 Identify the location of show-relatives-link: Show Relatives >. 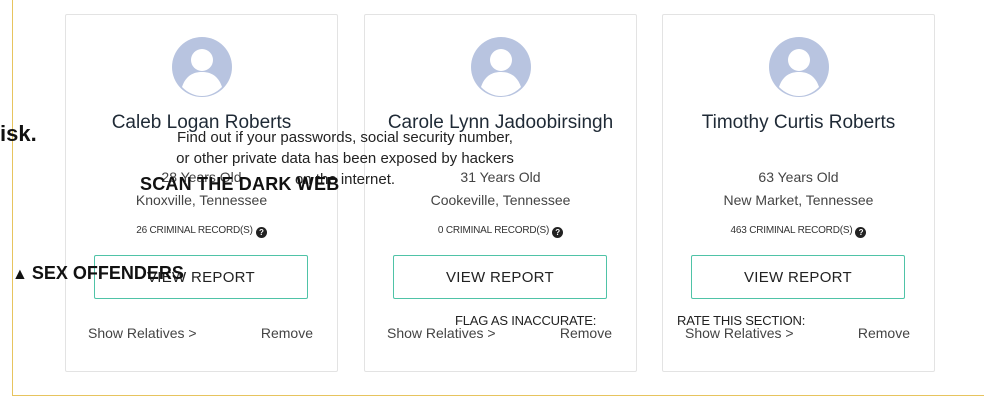
(142, 333).